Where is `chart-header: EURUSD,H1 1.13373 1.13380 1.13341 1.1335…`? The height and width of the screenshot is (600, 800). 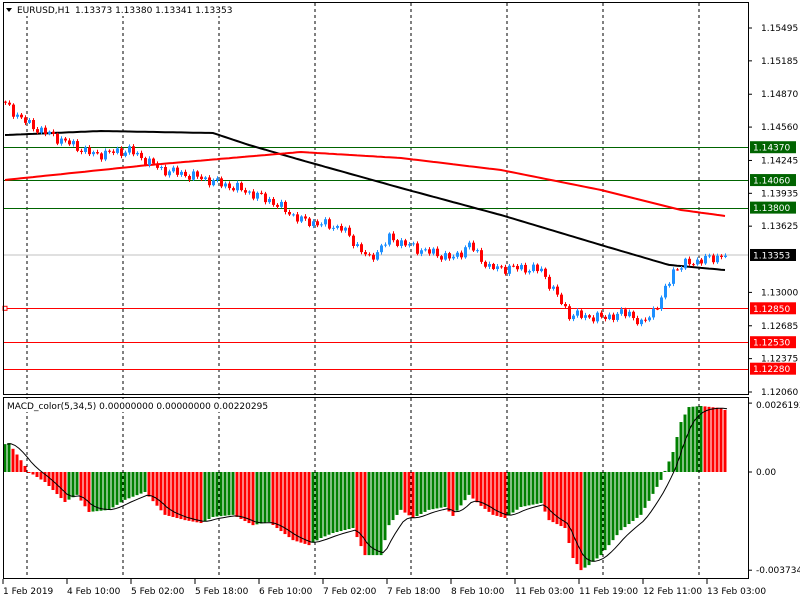 chart-header: EURUSD,H1 1.13373 1.13380 1.13341 1.1335… is located at coordinates (118, 9).